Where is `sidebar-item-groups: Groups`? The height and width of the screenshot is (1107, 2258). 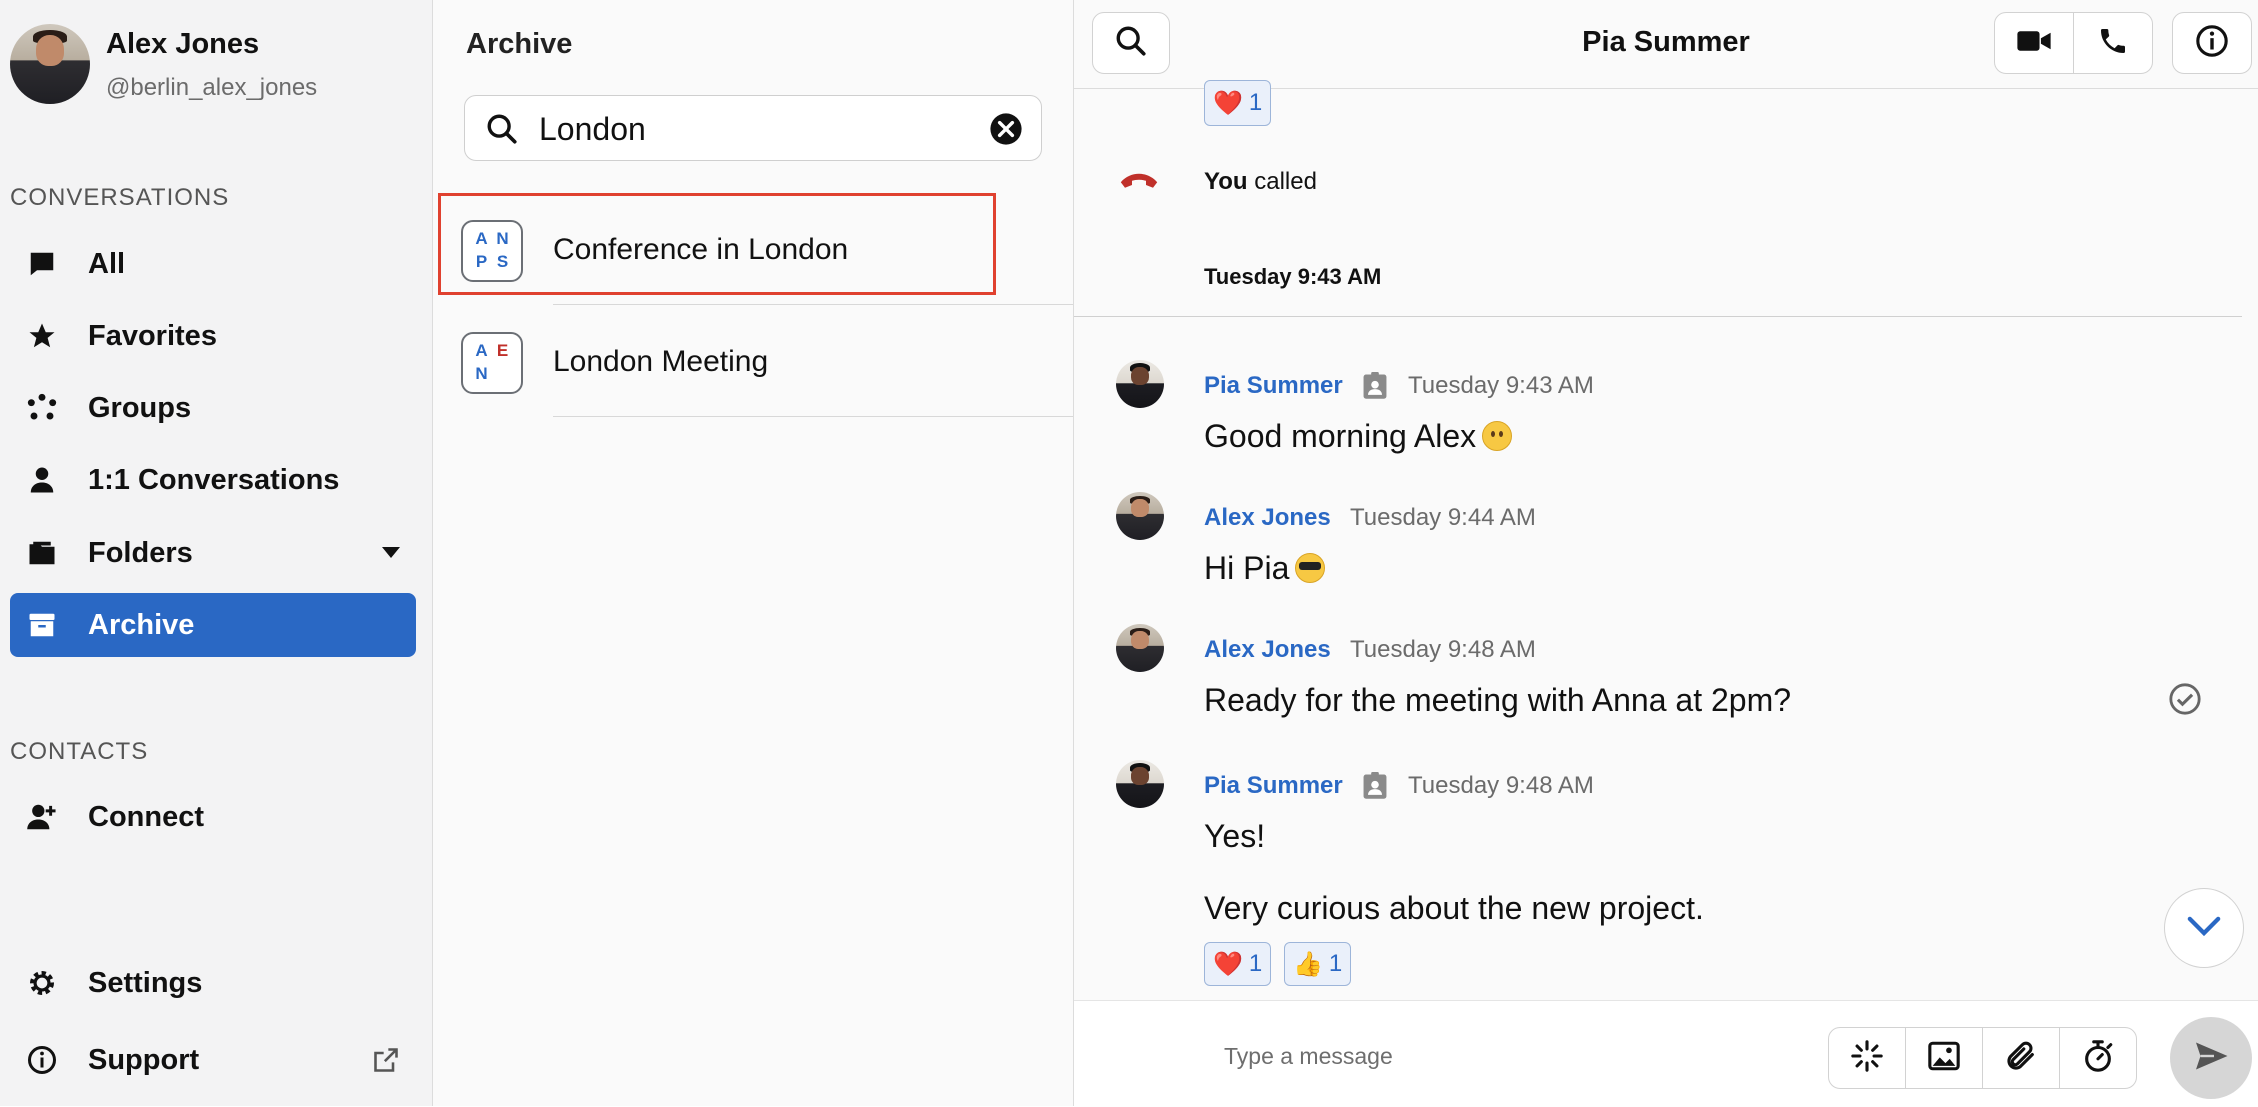
sidebar-item-groups: Groups is located at coordinates (213, 408).